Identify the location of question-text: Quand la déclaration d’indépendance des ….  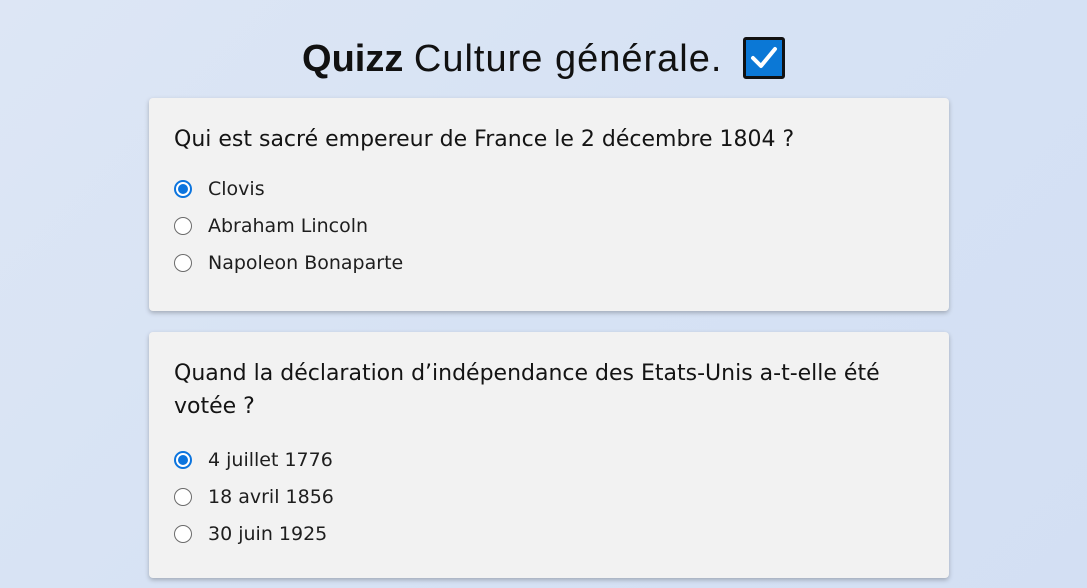
(527, 390).